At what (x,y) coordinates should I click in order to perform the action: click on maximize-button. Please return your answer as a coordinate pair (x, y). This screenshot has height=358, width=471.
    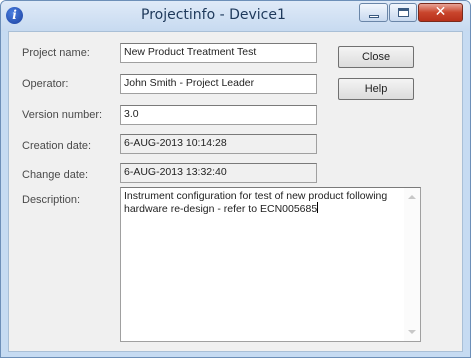
    Looking at the image, I should click on (403, 12).